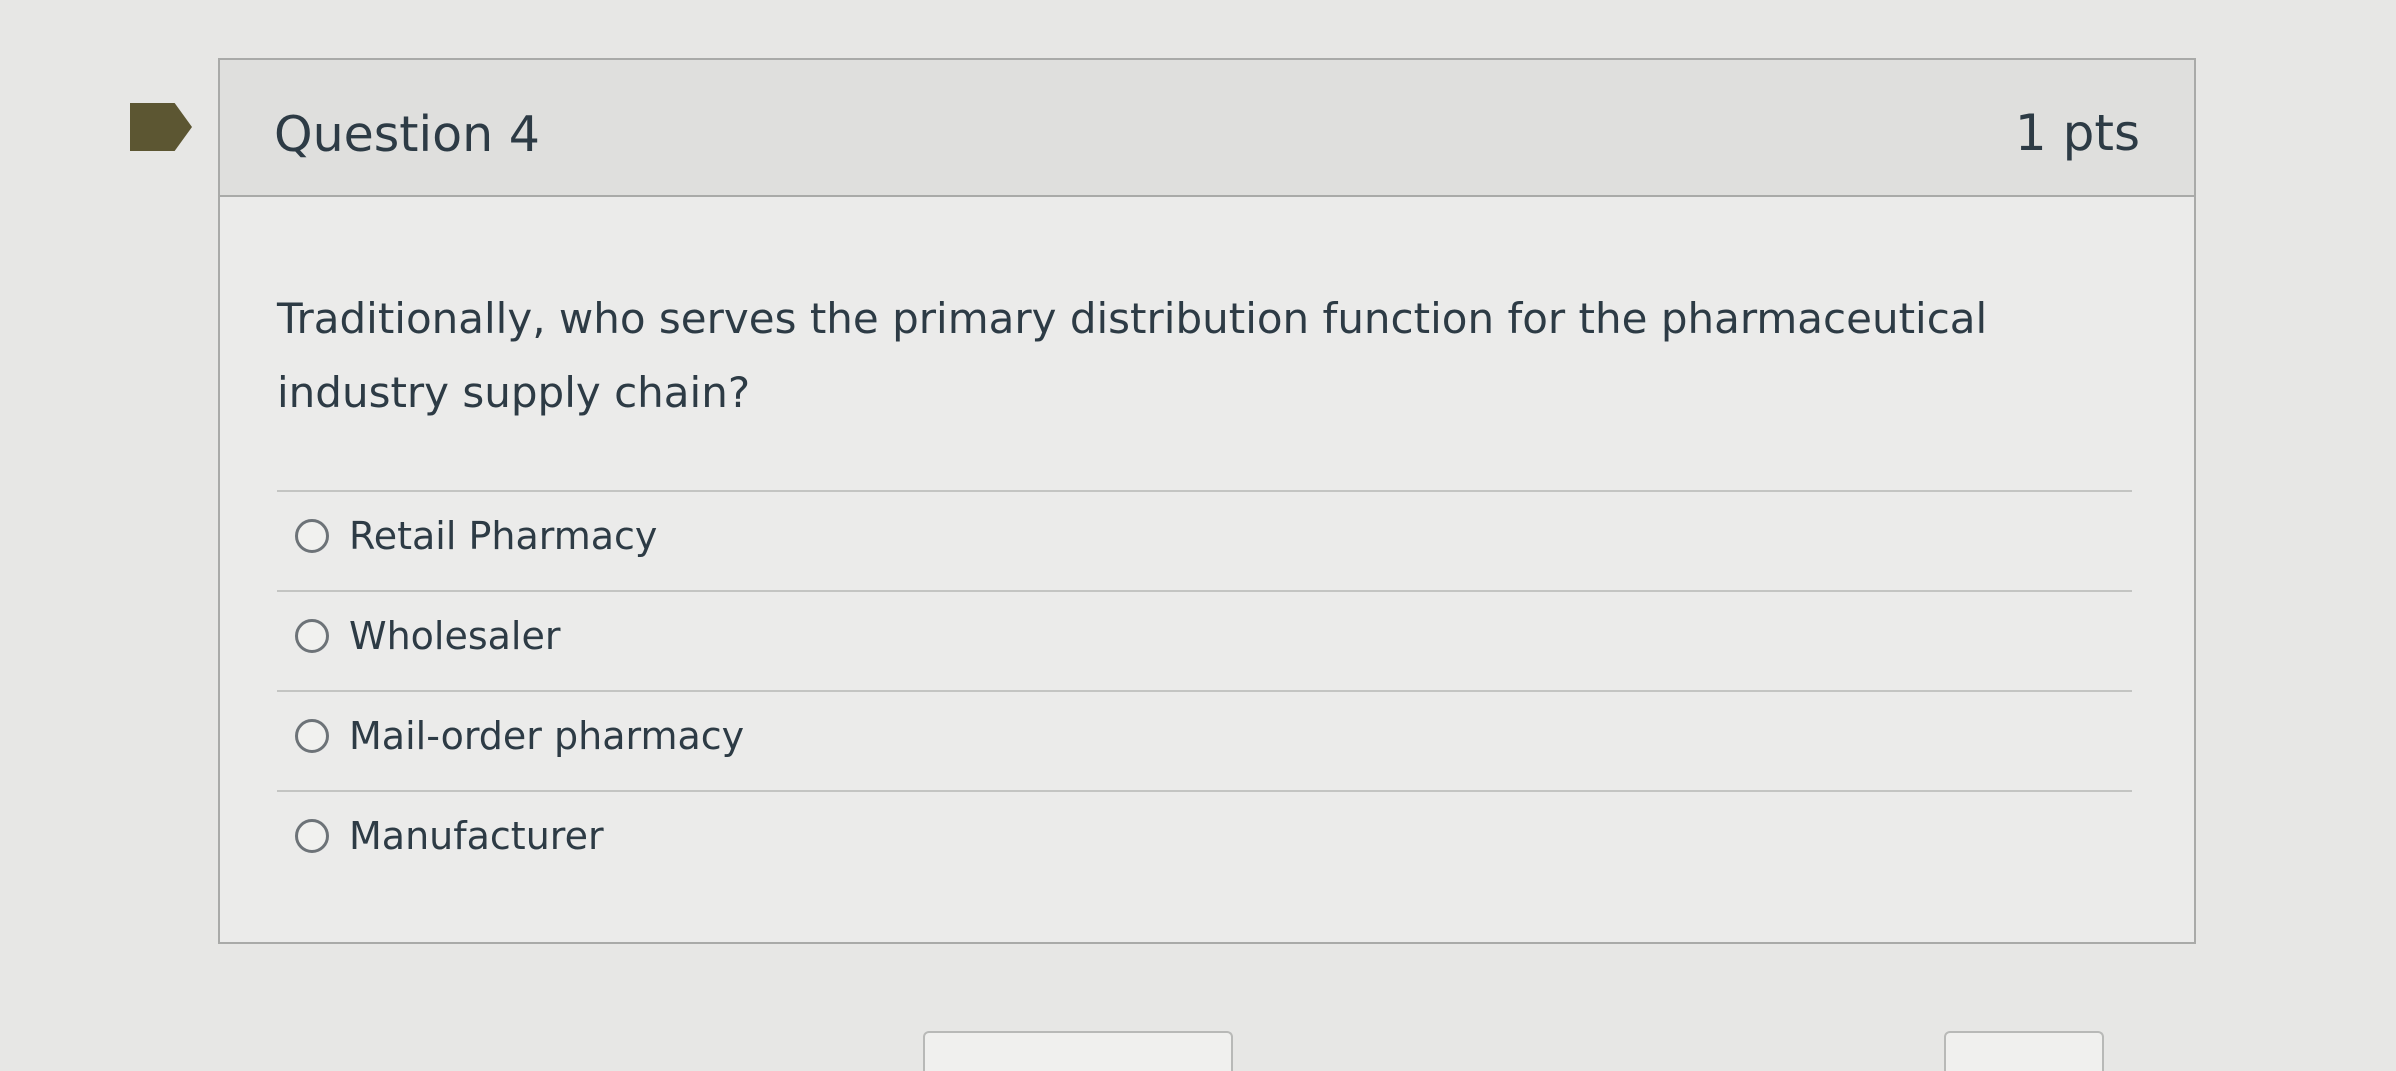 The image size is (2396, 1071). What do you see at coordinates (2077, 133) in the screenshot?
I see `question-points: 1 pts` at bounding box center [2077, 133].